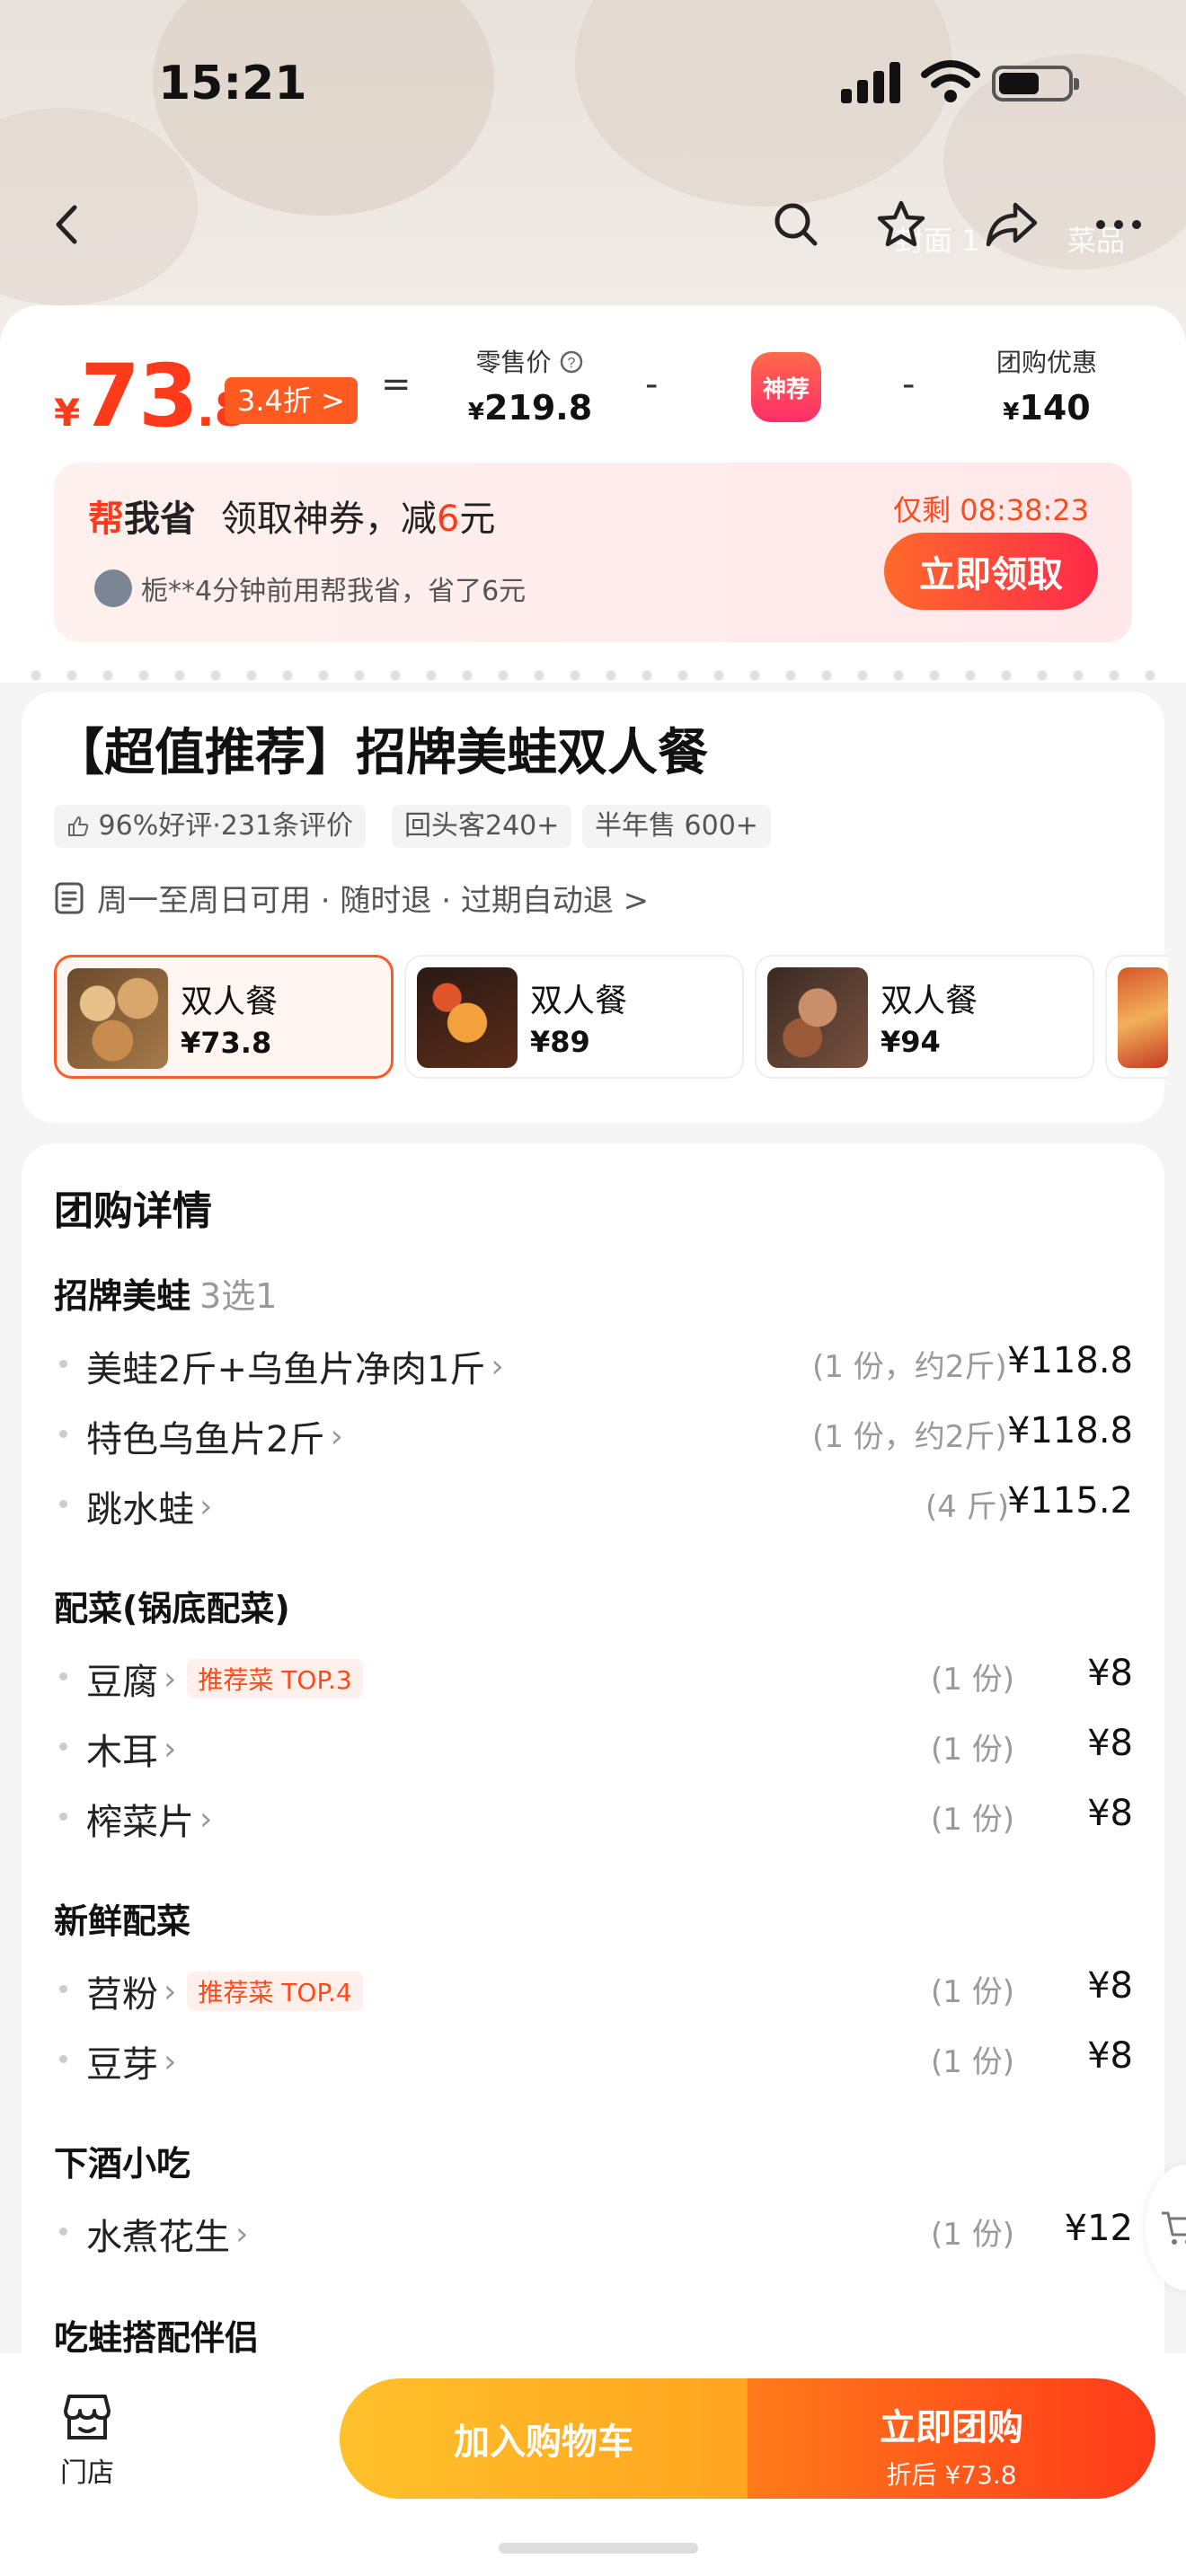 This screenshot has height=2576, width=1186. Describe the element at coordinates (991, 571) in the screenshot. I see `claim-coupon-button: 立即领取` at that location.